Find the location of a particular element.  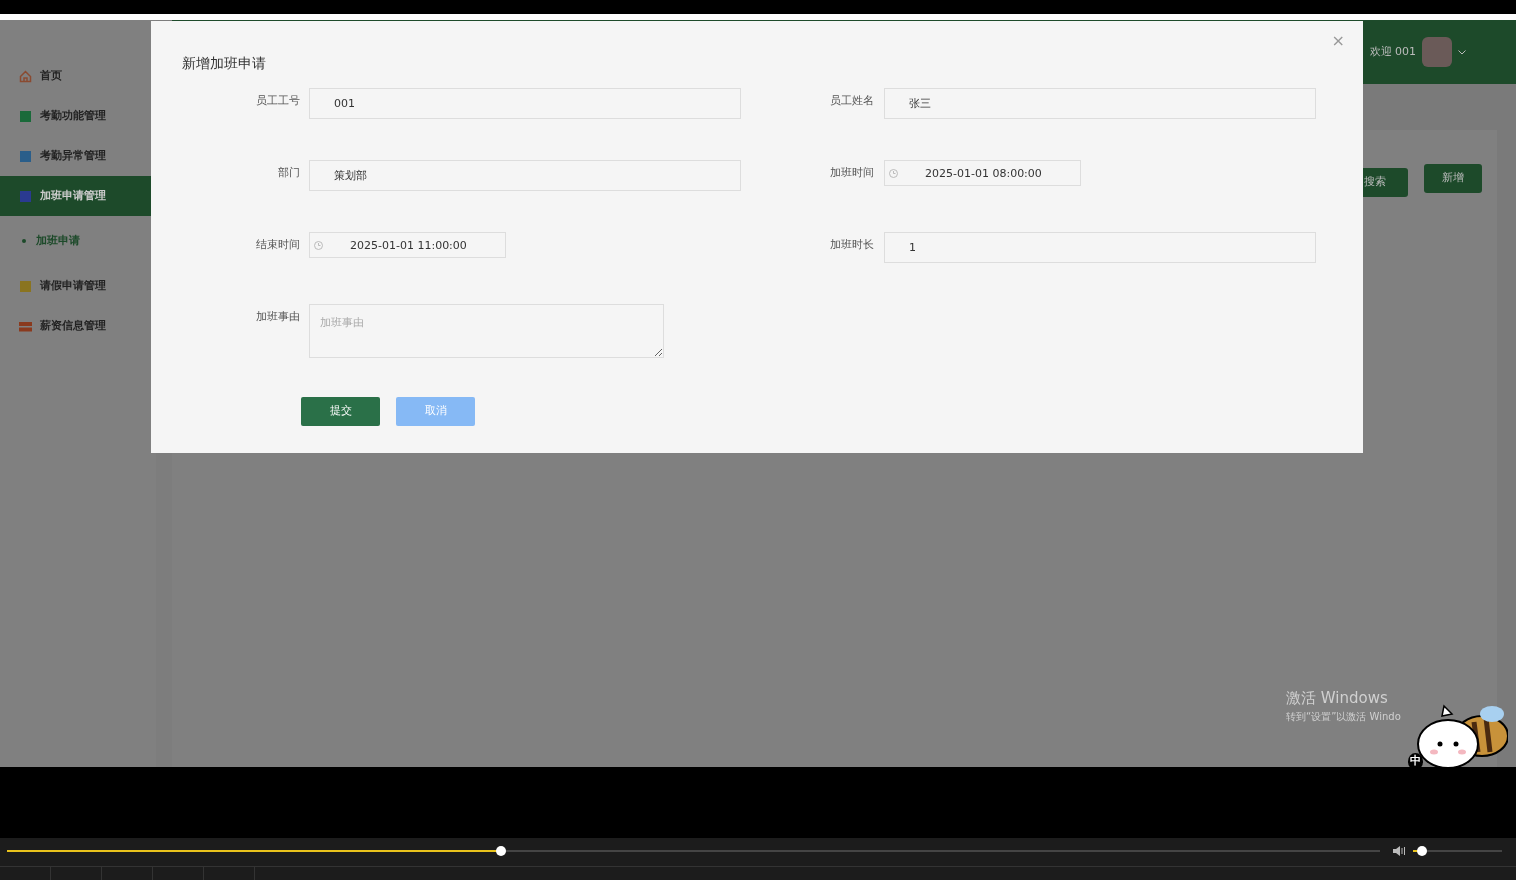

field-label: 加班时长 is located at coordinates (851, 245).